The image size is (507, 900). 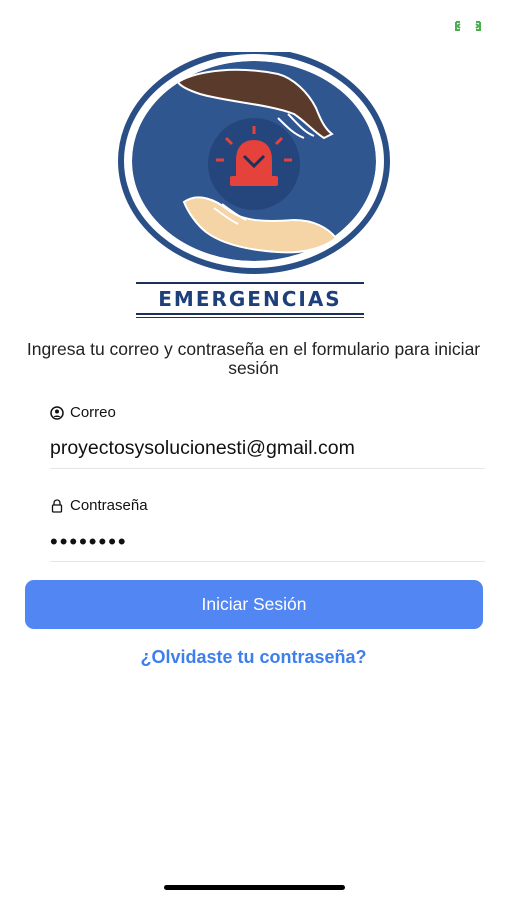 I want to click on brand-name: EMERGENCIAS, so click(x=250, y=299).